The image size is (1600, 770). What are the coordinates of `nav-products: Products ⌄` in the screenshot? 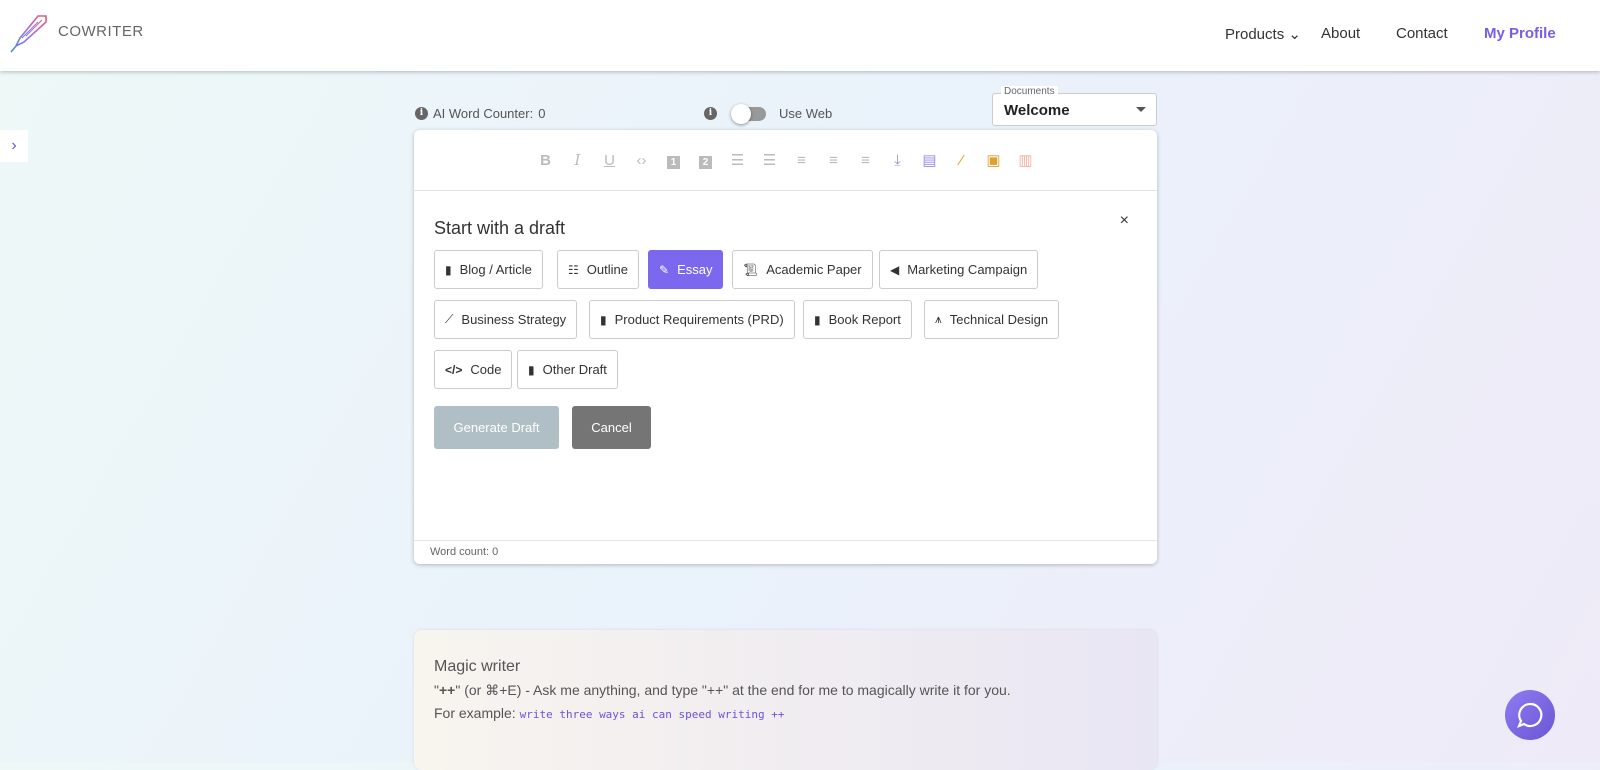 It's located at (1263, 34).